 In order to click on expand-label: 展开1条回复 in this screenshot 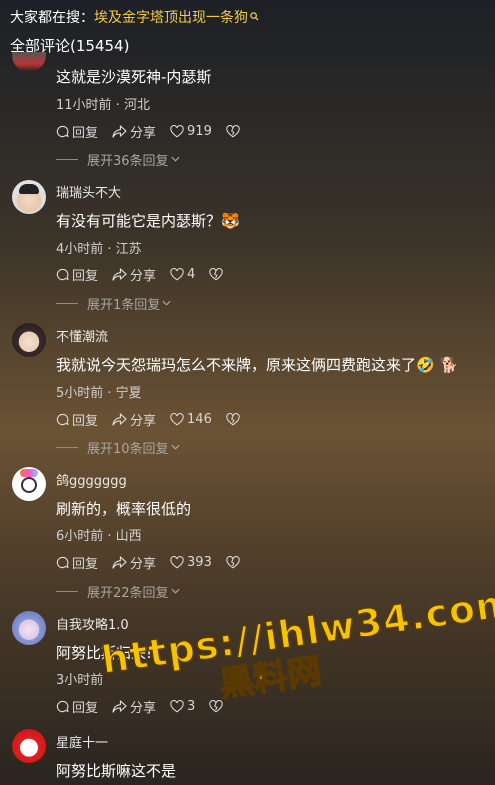, I will do `click(124, 305)`.